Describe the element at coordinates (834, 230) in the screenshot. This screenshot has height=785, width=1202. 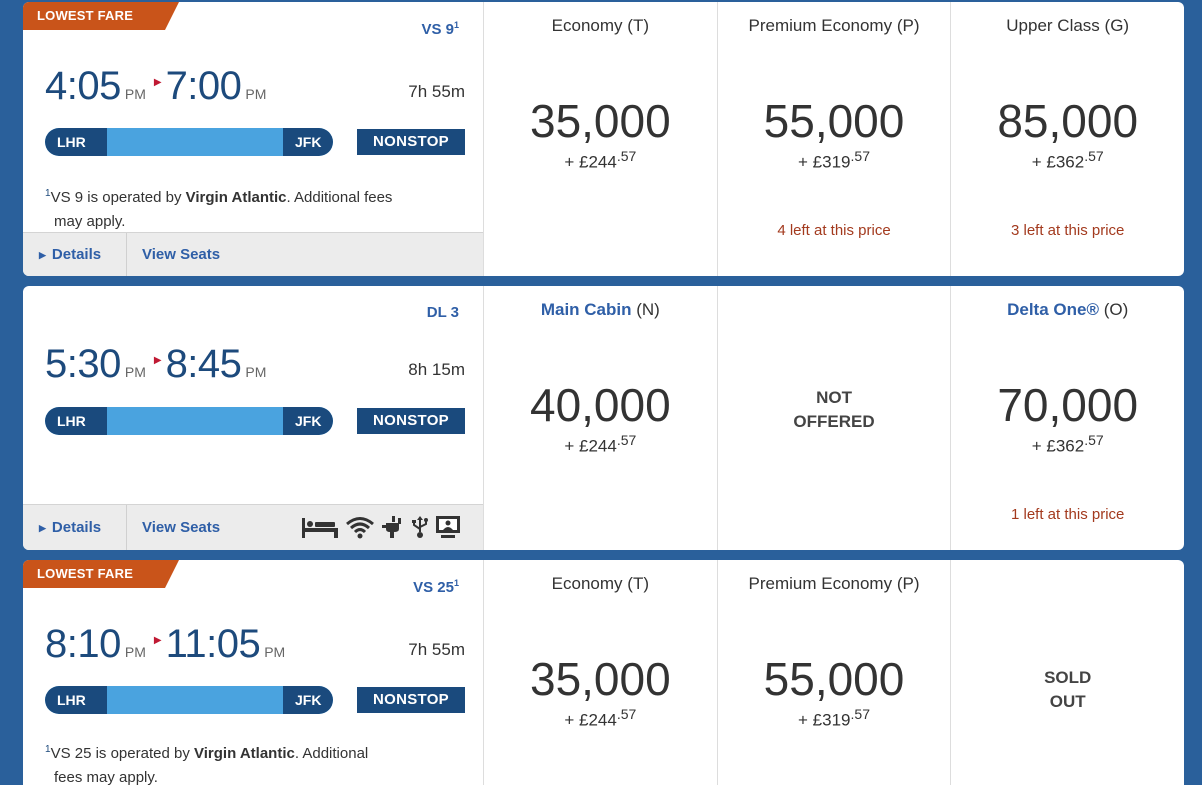
I see `seats-left-notice: 4 left at this price` at that location.